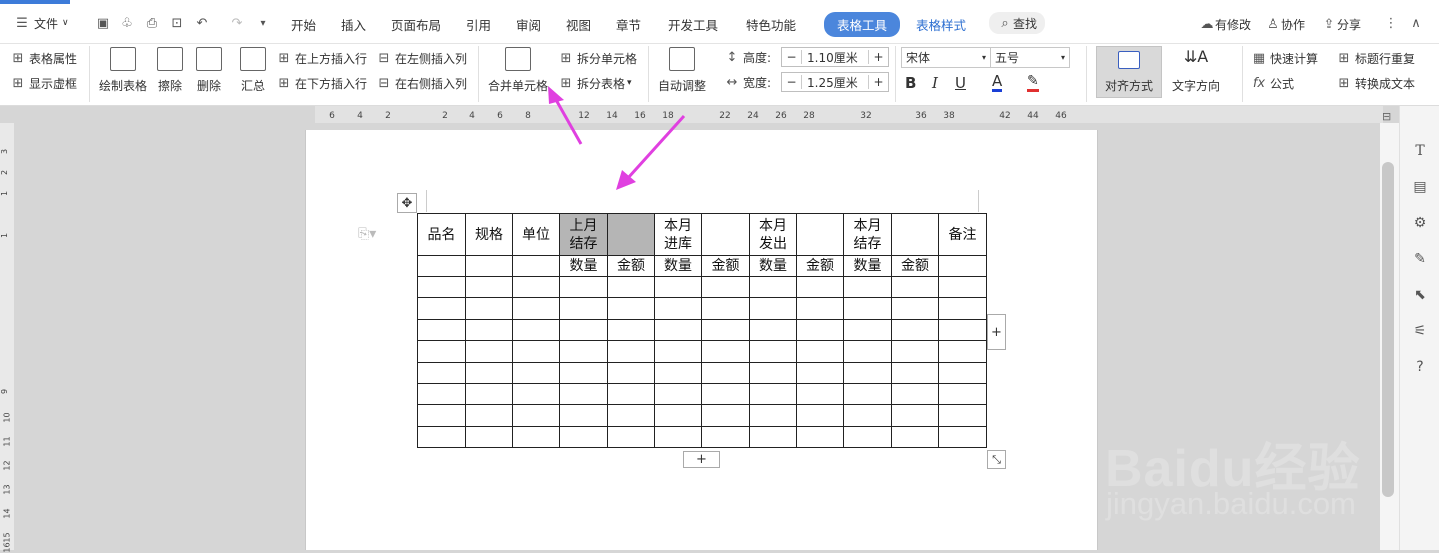 The width and height of the screenshot is (1439, 553). Describe the element at coordinates (1231, 503) in the screenshot. I see `watermark-url: jingyan.baidu.com` at that location.